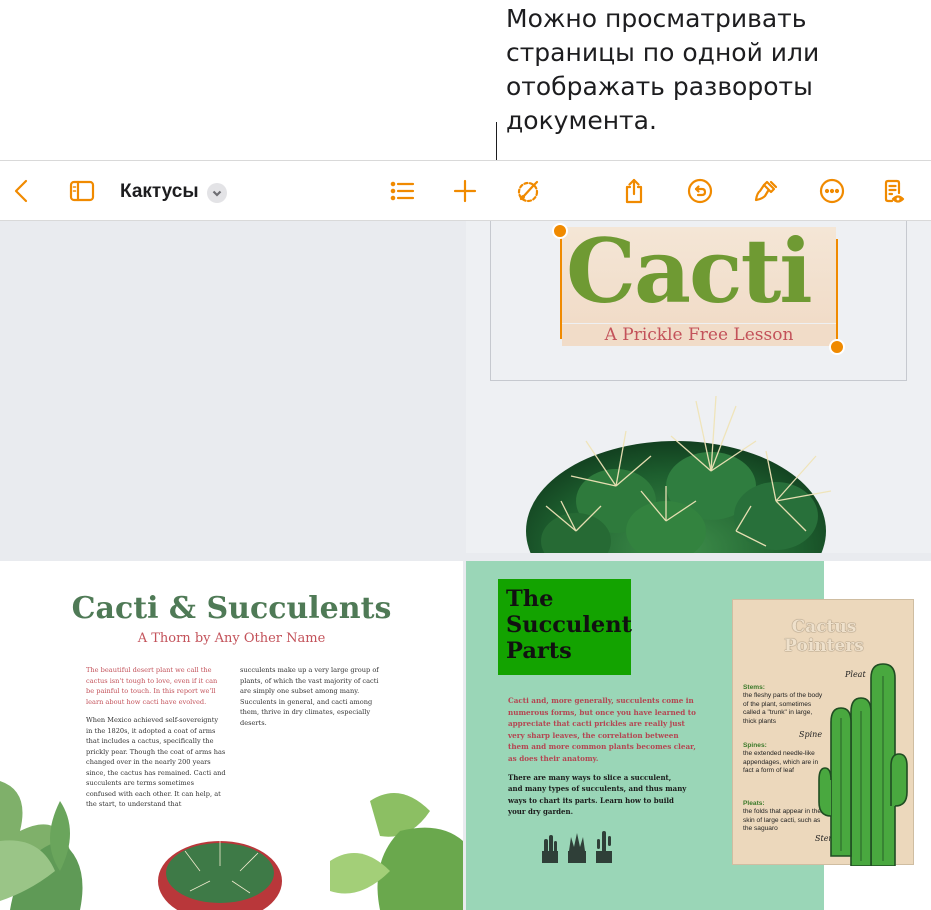 The width and height of the screenshot is (931, 910). I want to click on saguaro-illustration, so click(863, 764).